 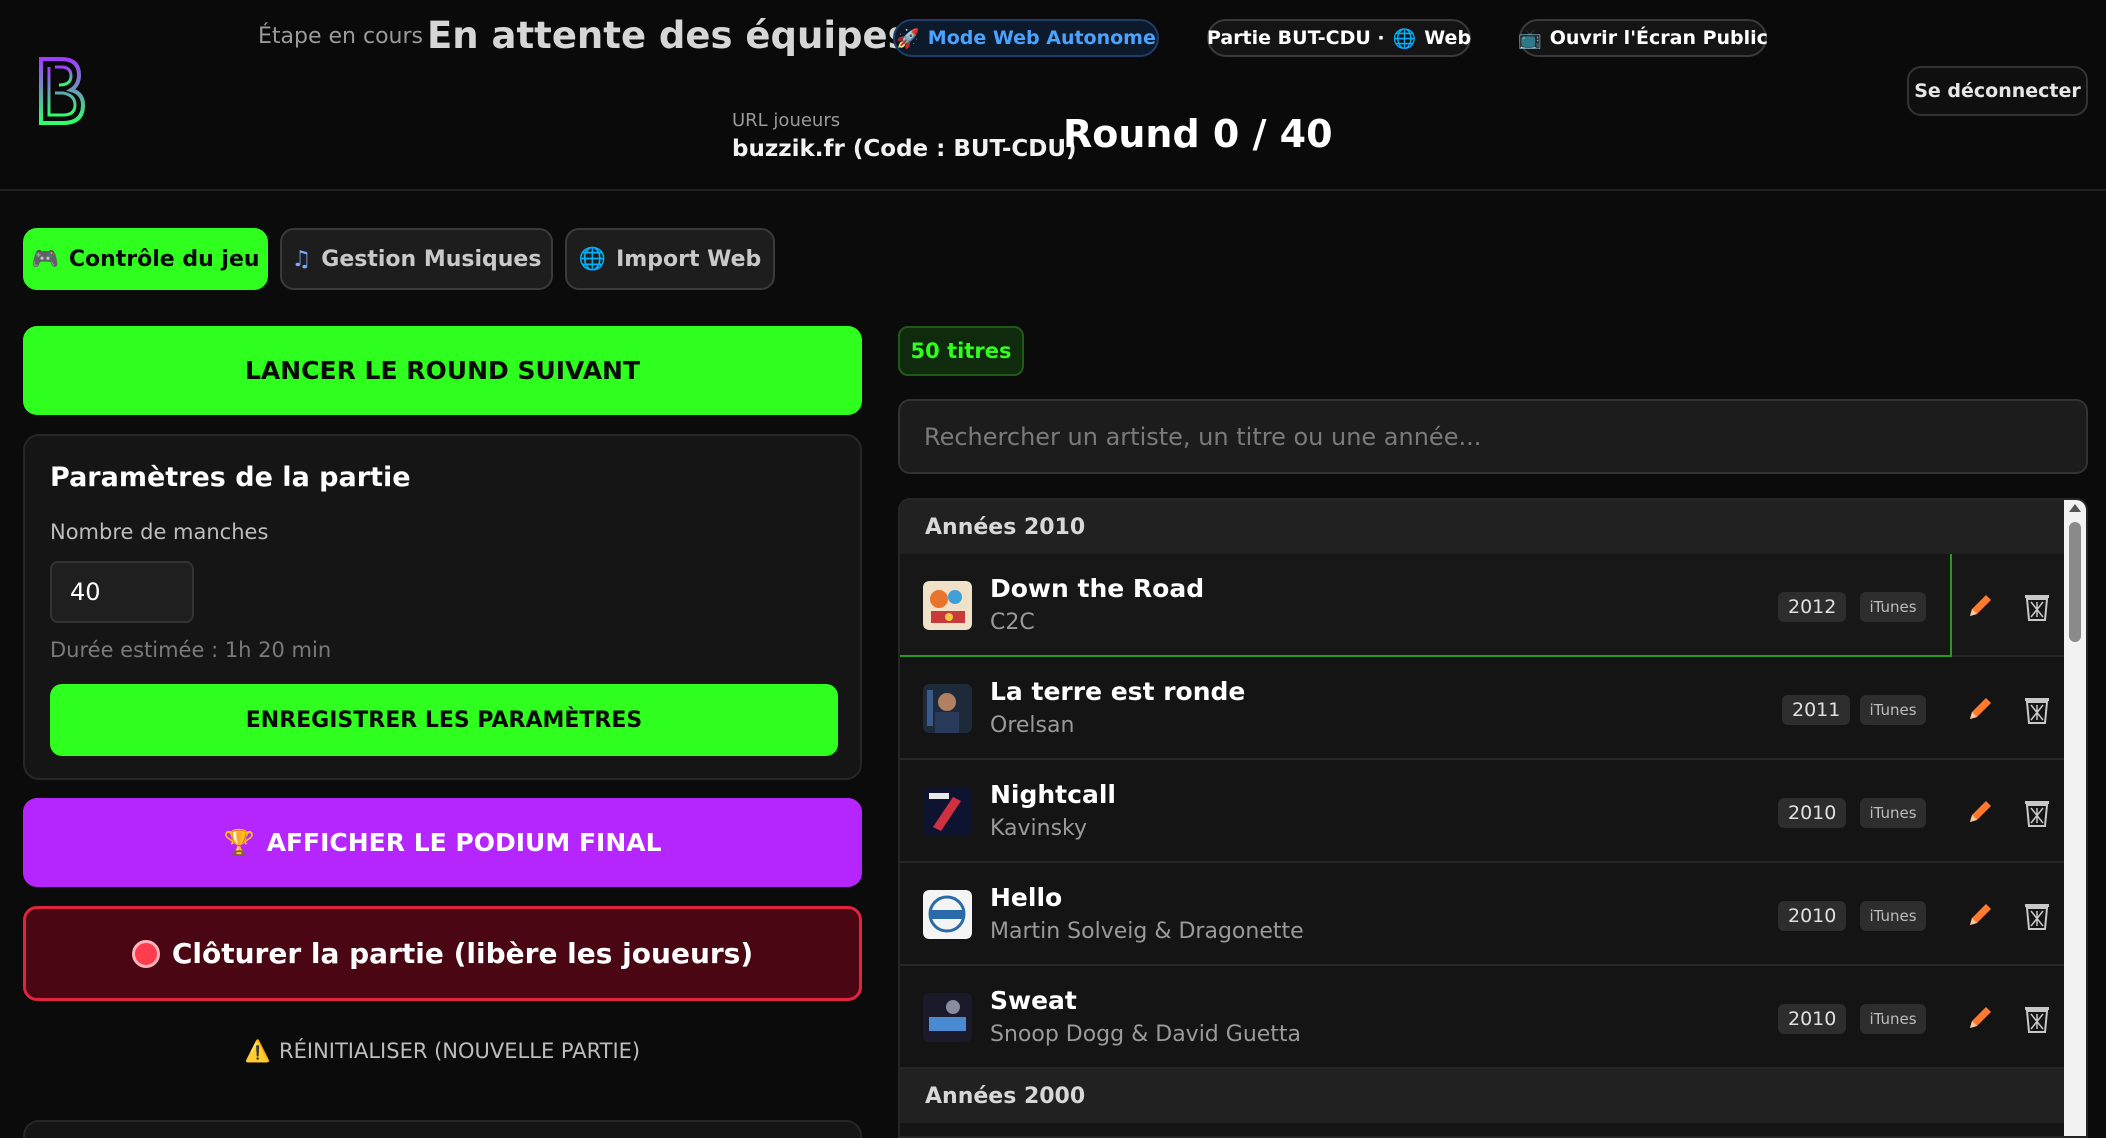 What do you see at coordinates (1012, 622) in the screenshot?
I see `song-artist: C2C` at bounding box center [1012, 622].